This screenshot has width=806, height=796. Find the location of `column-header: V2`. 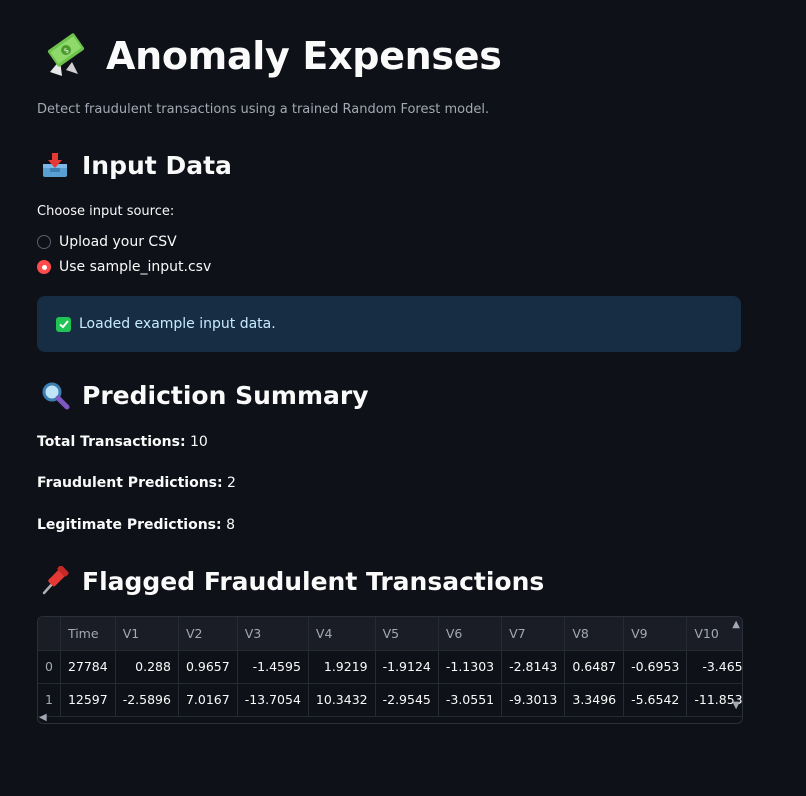

column-header: V2 is located at coordinates (208, 634).